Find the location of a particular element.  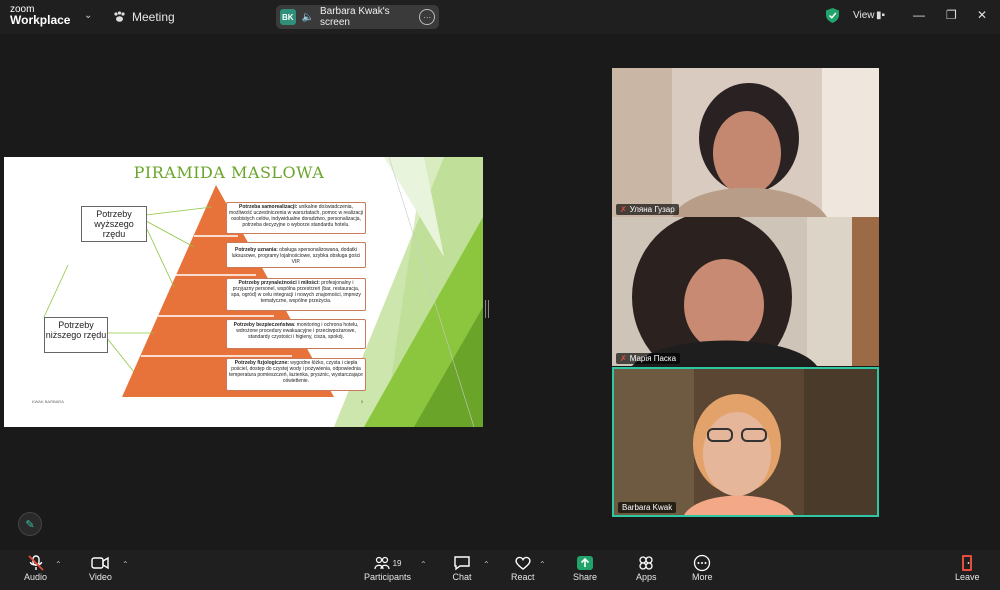

screen-share-banner: BK 🔈 Barbara Kwak's screen ··· is located at coordinates (357, 17).